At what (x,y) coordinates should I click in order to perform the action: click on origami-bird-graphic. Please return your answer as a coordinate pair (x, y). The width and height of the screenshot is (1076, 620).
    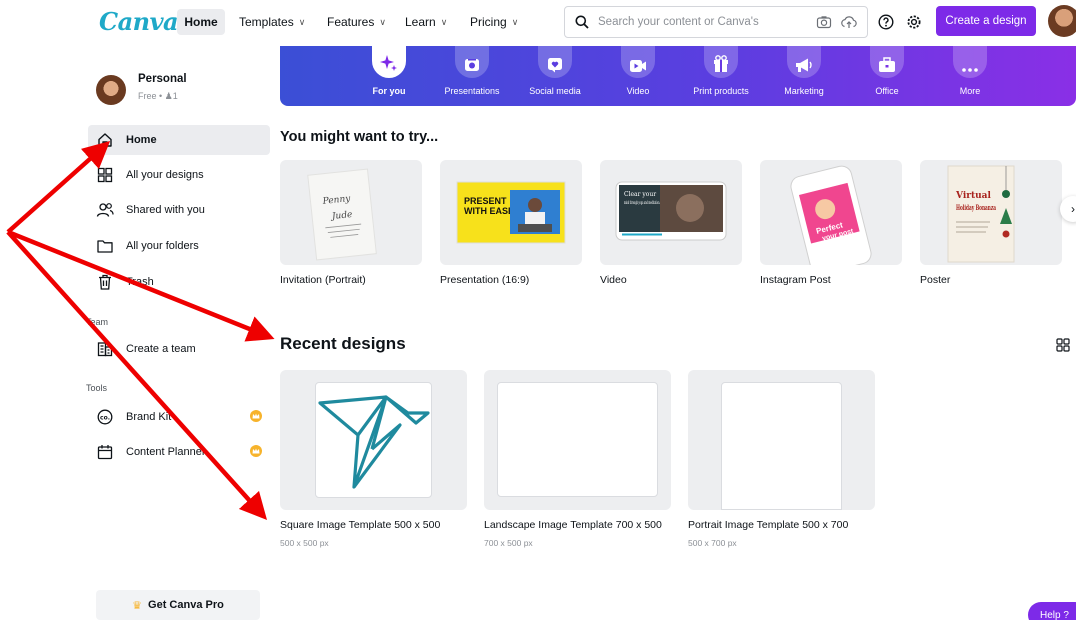
    Looking at the image, I should click on (374, 442).